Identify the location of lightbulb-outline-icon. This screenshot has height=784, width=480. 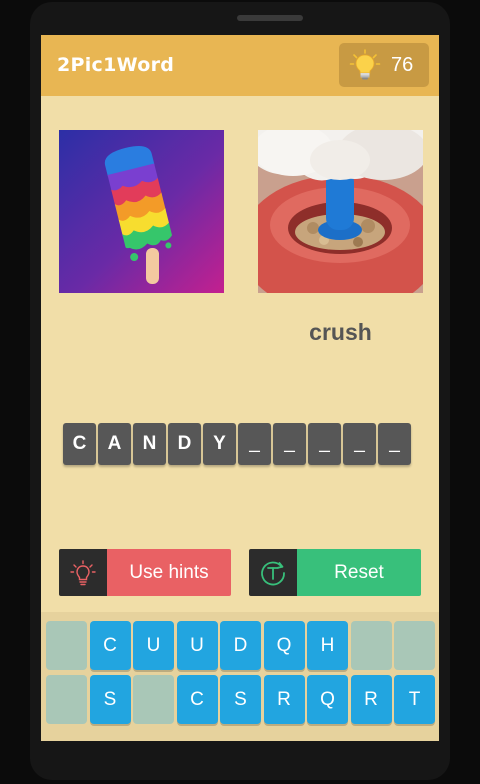
(83, 572).